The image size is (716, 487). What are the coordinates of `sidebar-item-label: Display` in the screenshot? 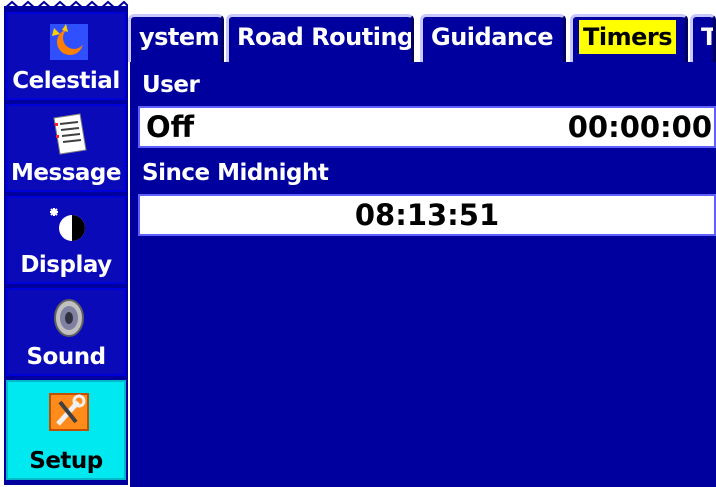 It's located at (66, 265).